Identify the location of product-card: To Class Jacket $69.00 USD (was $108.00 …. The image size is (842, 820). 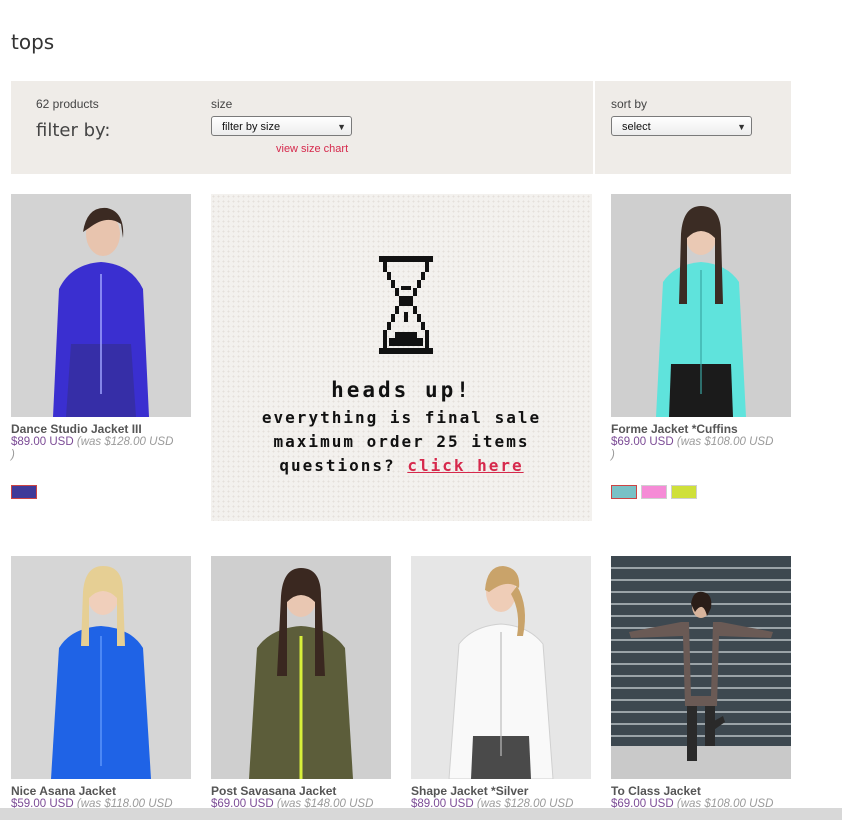
(701, 683).